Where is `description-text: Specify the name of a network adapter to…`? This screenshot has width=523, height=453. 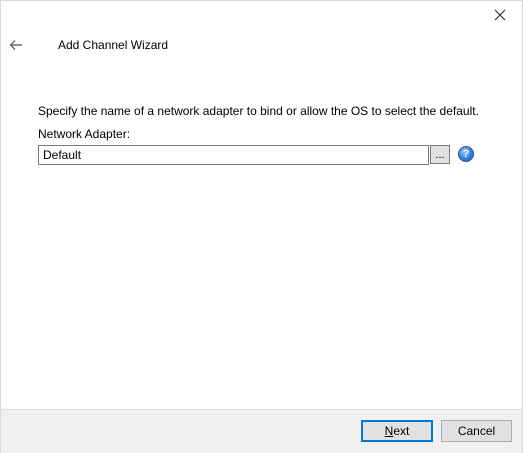
description-text: Specify the name of a network adapter to… is located at coordinates (258, 111).